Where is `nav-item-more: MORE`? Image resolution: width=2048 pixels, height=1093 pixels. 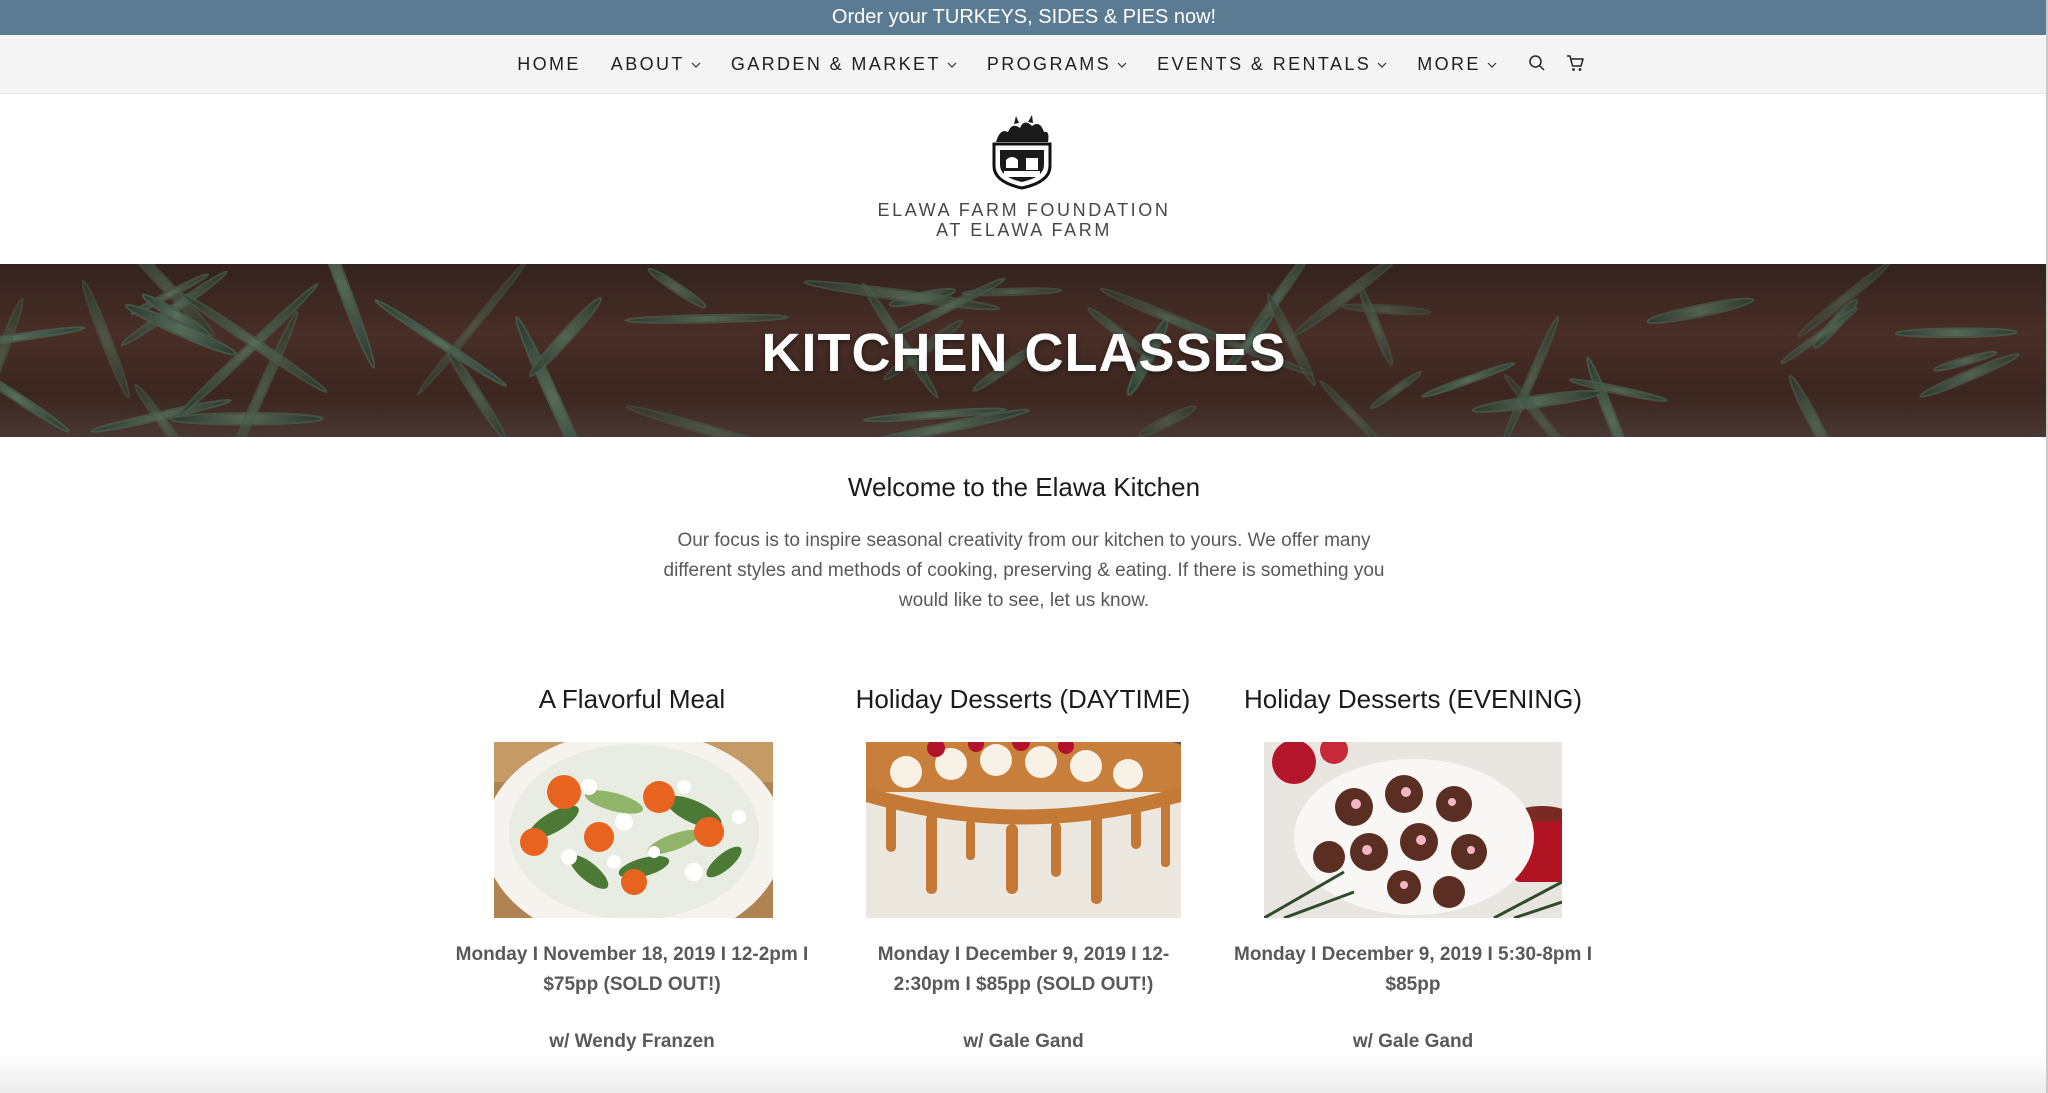 nav-item-more: MORE is located at coordinates (1457, 64).